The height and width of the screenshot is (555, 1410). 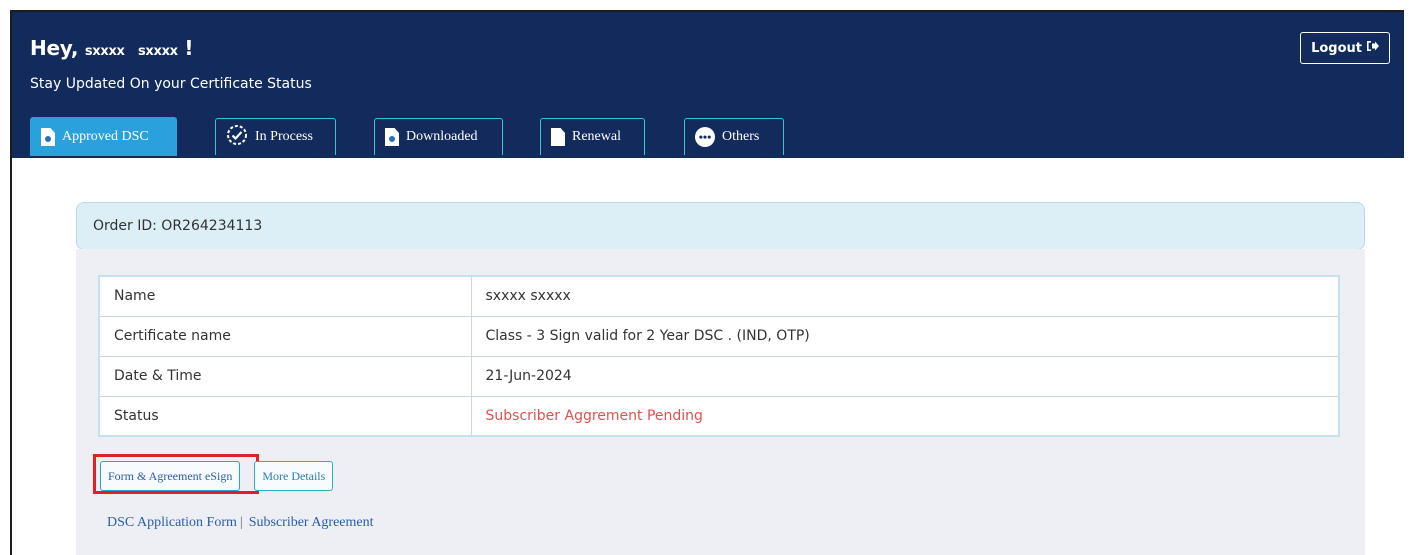 I want to click on logout-icon, so click(x=1372, y=48).